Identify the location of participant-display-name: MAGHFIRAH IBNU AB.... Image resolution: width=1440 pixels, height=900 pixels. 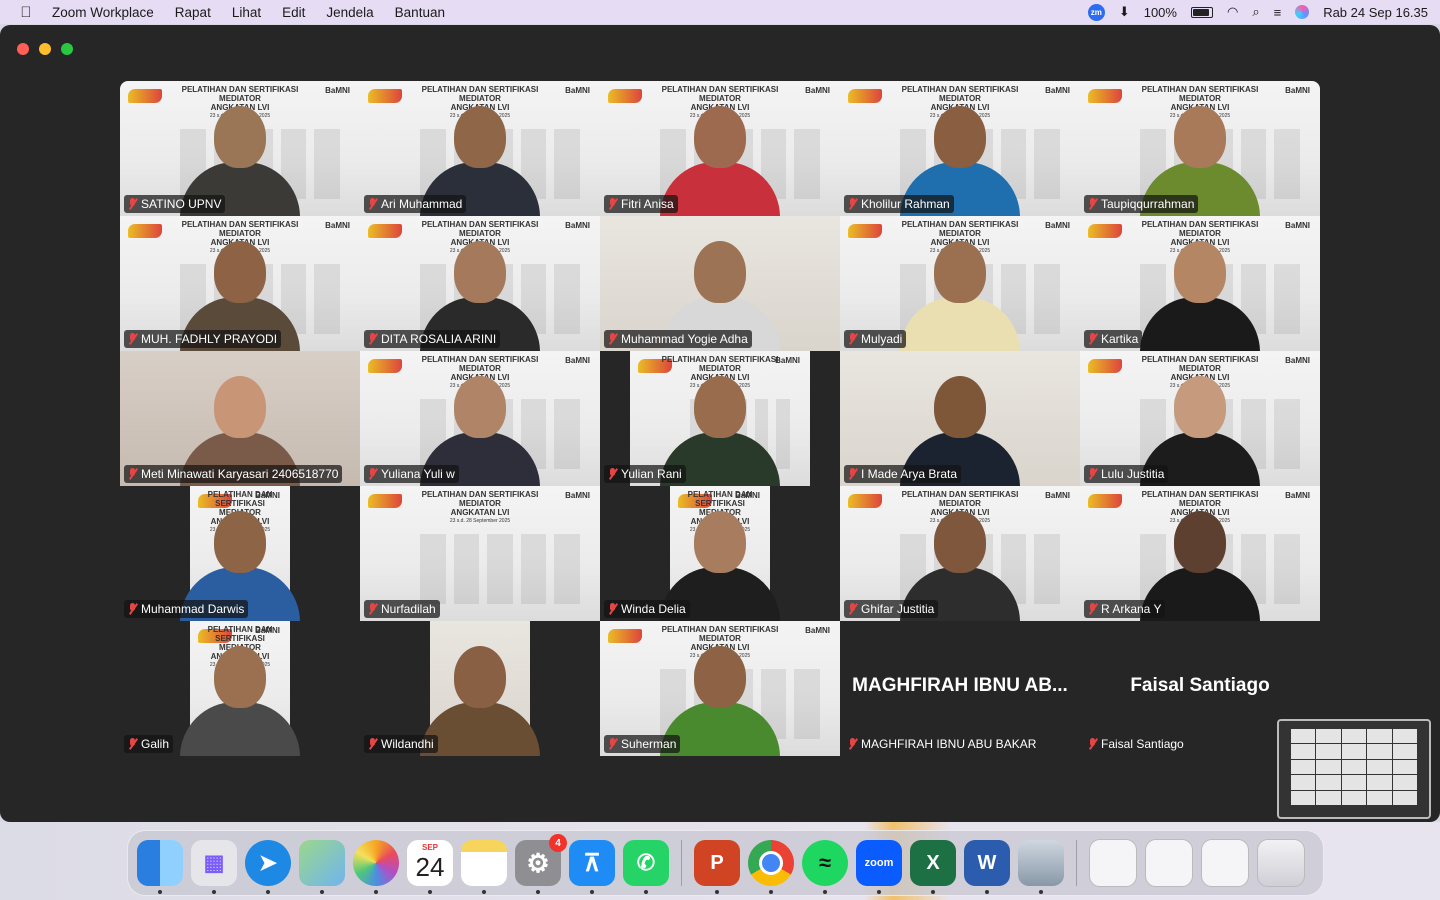
(960, 685).